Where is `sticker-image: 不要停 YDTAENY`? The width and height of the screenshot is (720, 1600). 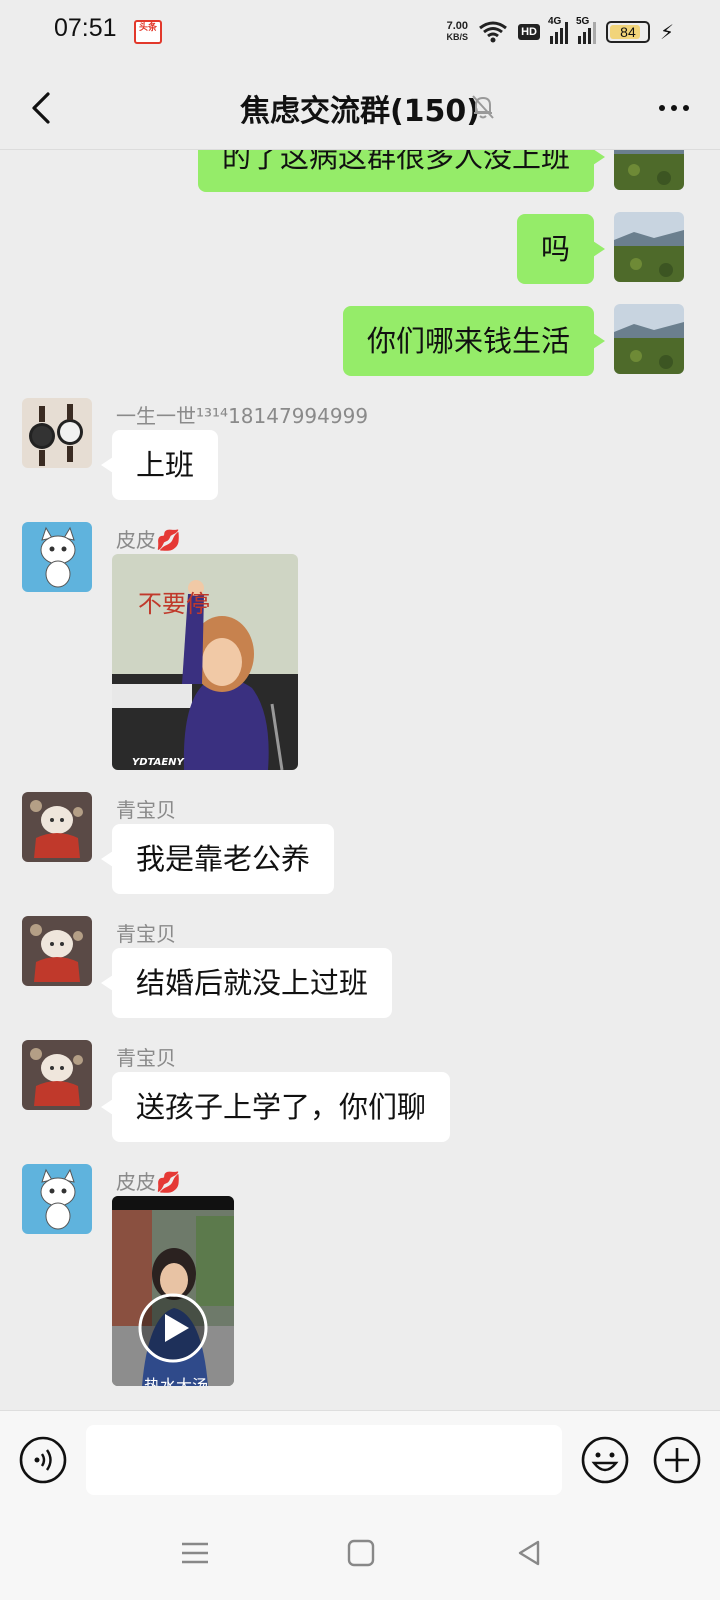 sticker-image: 不要停 YDTAENY is located at coordinates (205, 662).